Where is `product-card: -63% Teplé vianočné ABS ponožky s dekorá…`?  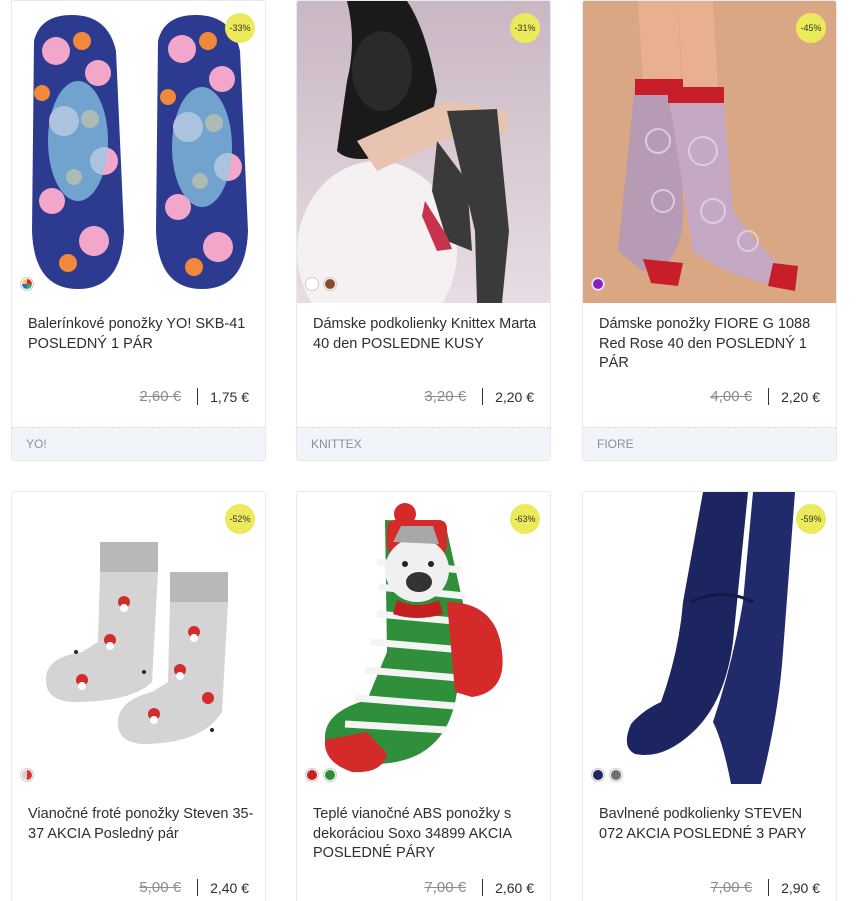
product-card: -63% Teplé vianočné ABS ponožky s dekorá… is located at coordinates (423, 696).